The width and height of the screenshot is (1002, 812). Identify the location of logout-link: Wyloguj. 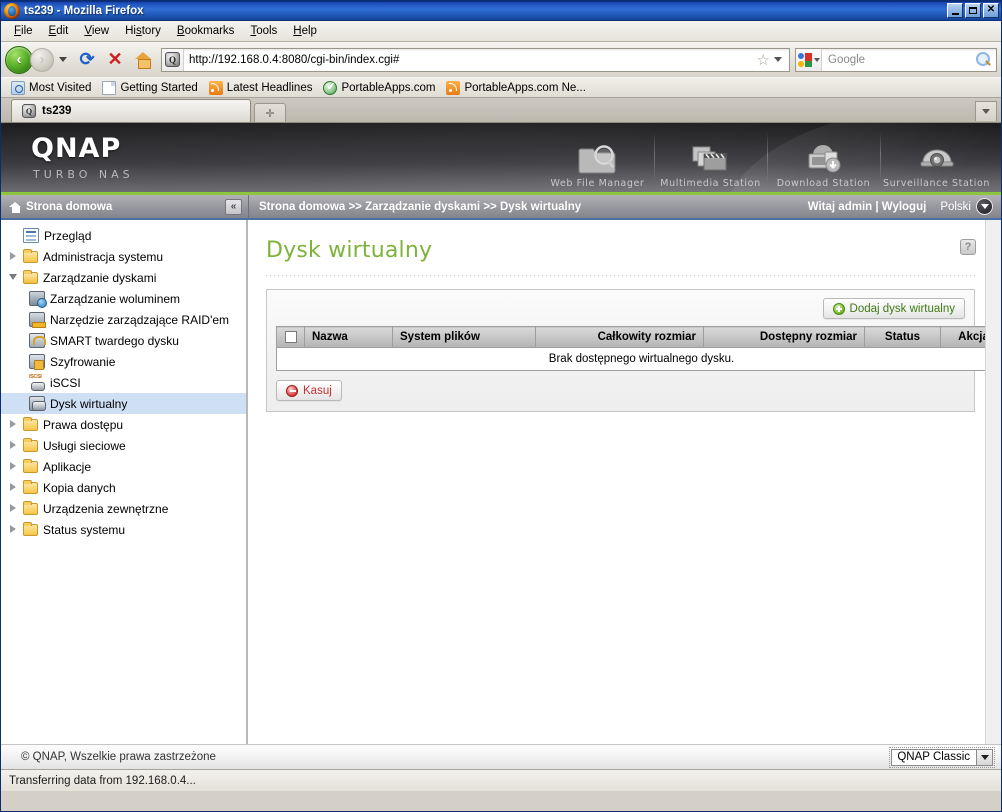
(904, 207).